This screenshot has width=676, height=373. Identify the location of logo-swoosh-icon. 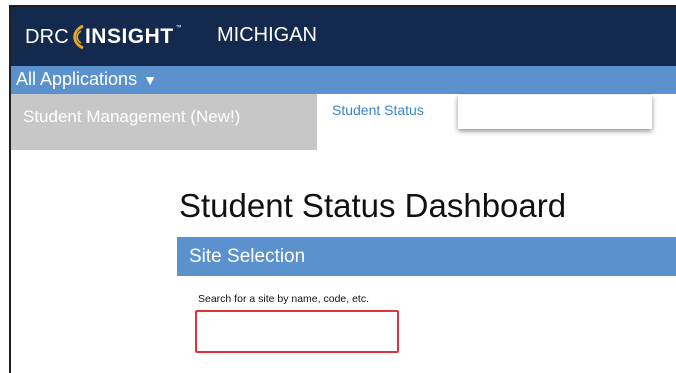
(78, 37).